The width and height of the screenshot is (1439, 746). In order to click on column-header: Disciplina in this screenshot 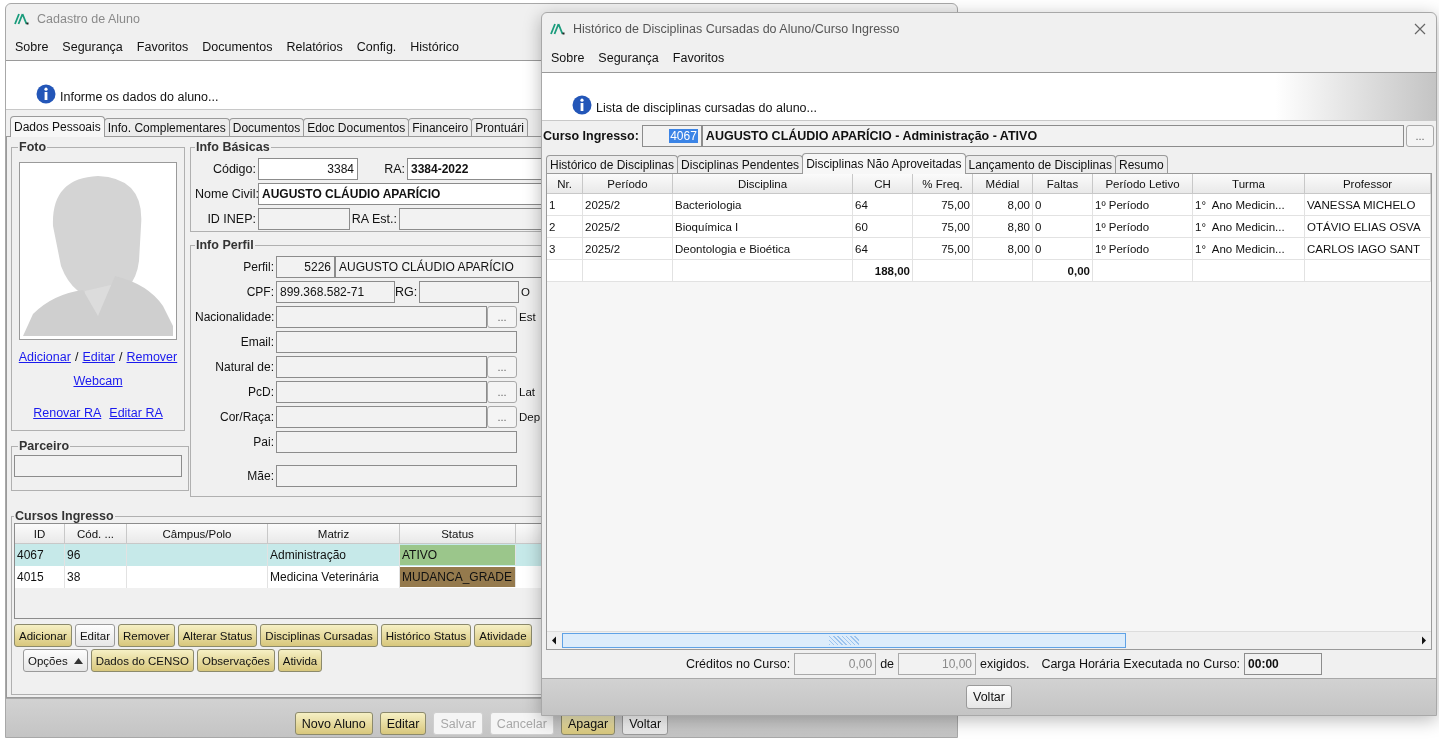, I will do `click(763, 184)`.